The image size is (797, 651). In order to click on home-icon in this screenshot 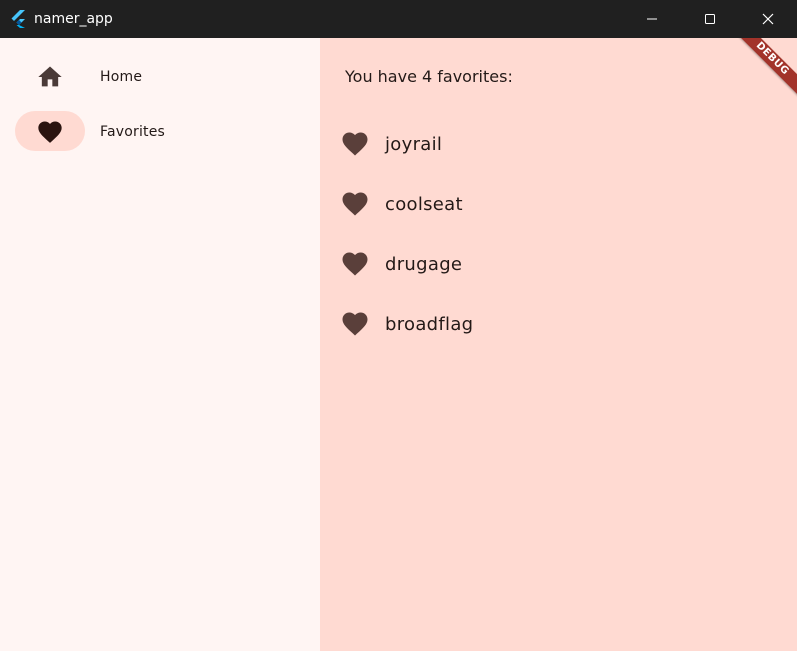, I will do `click(50, 76)`.